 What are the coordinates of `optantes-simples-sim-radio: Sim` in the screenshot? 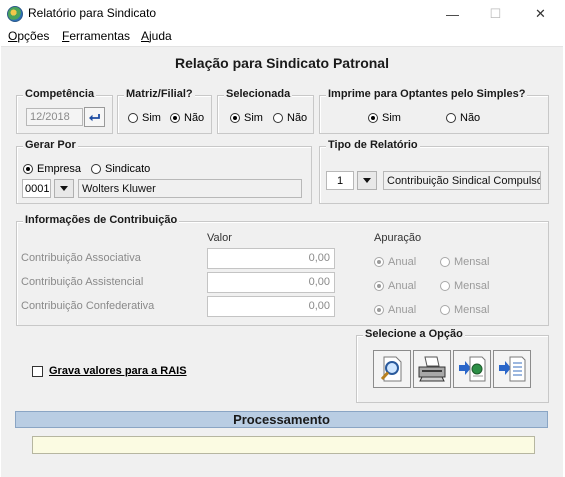 It's located at (384, 118).